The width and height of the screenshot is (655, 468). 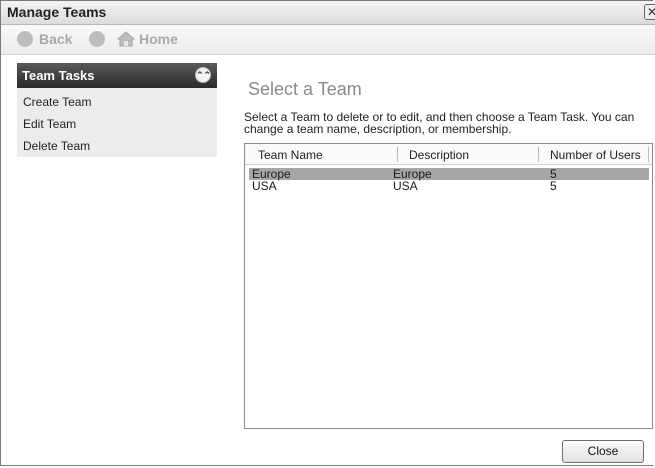 I want to click on team-name-cell: USA, so click(x=264, y=186).